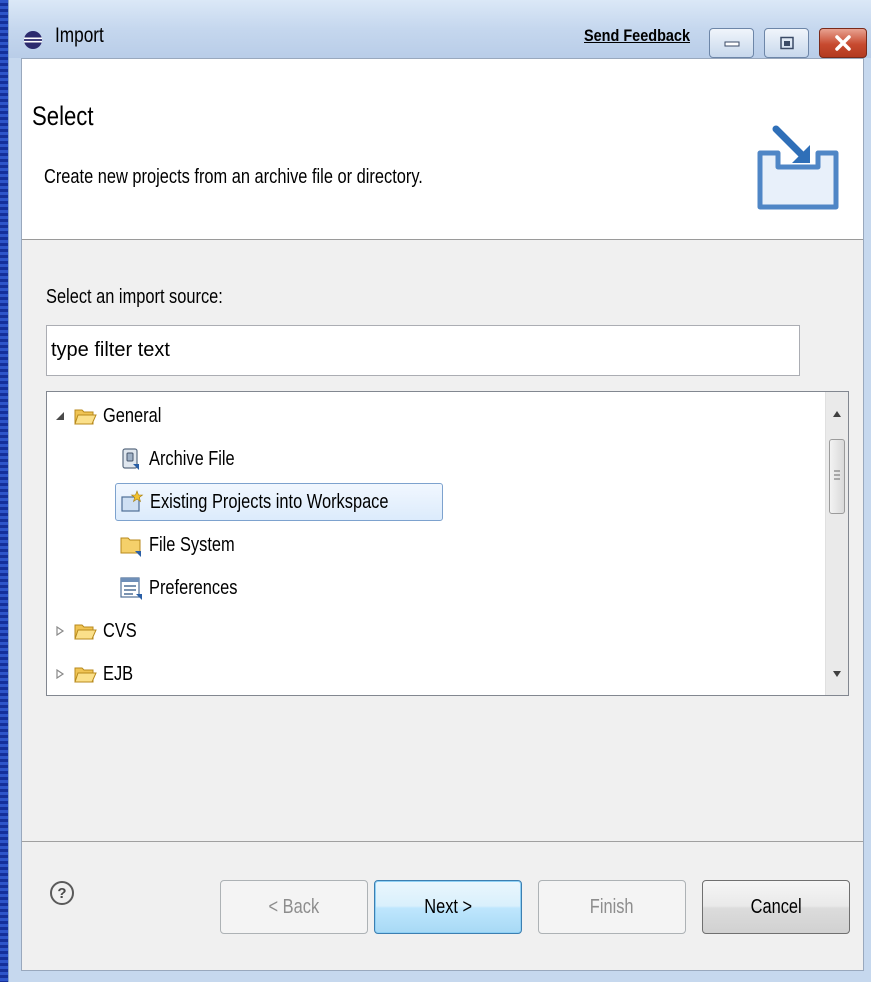 The width and height of the screenshot is (871, 982). I want to click on preferences-icon, so click(131, 588).